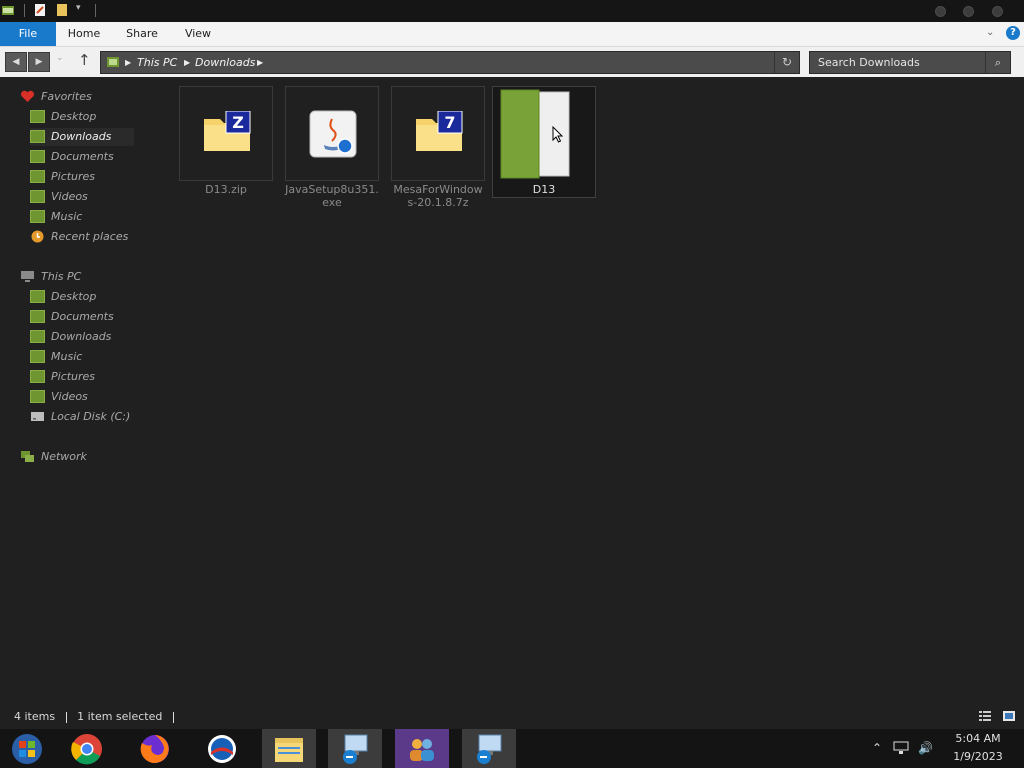 This screenshot has width=1024, height=768. What do you see at coordinates (198, 34) in the screenshot?
I see `tab-view: View` at bounding box center [198, 34].